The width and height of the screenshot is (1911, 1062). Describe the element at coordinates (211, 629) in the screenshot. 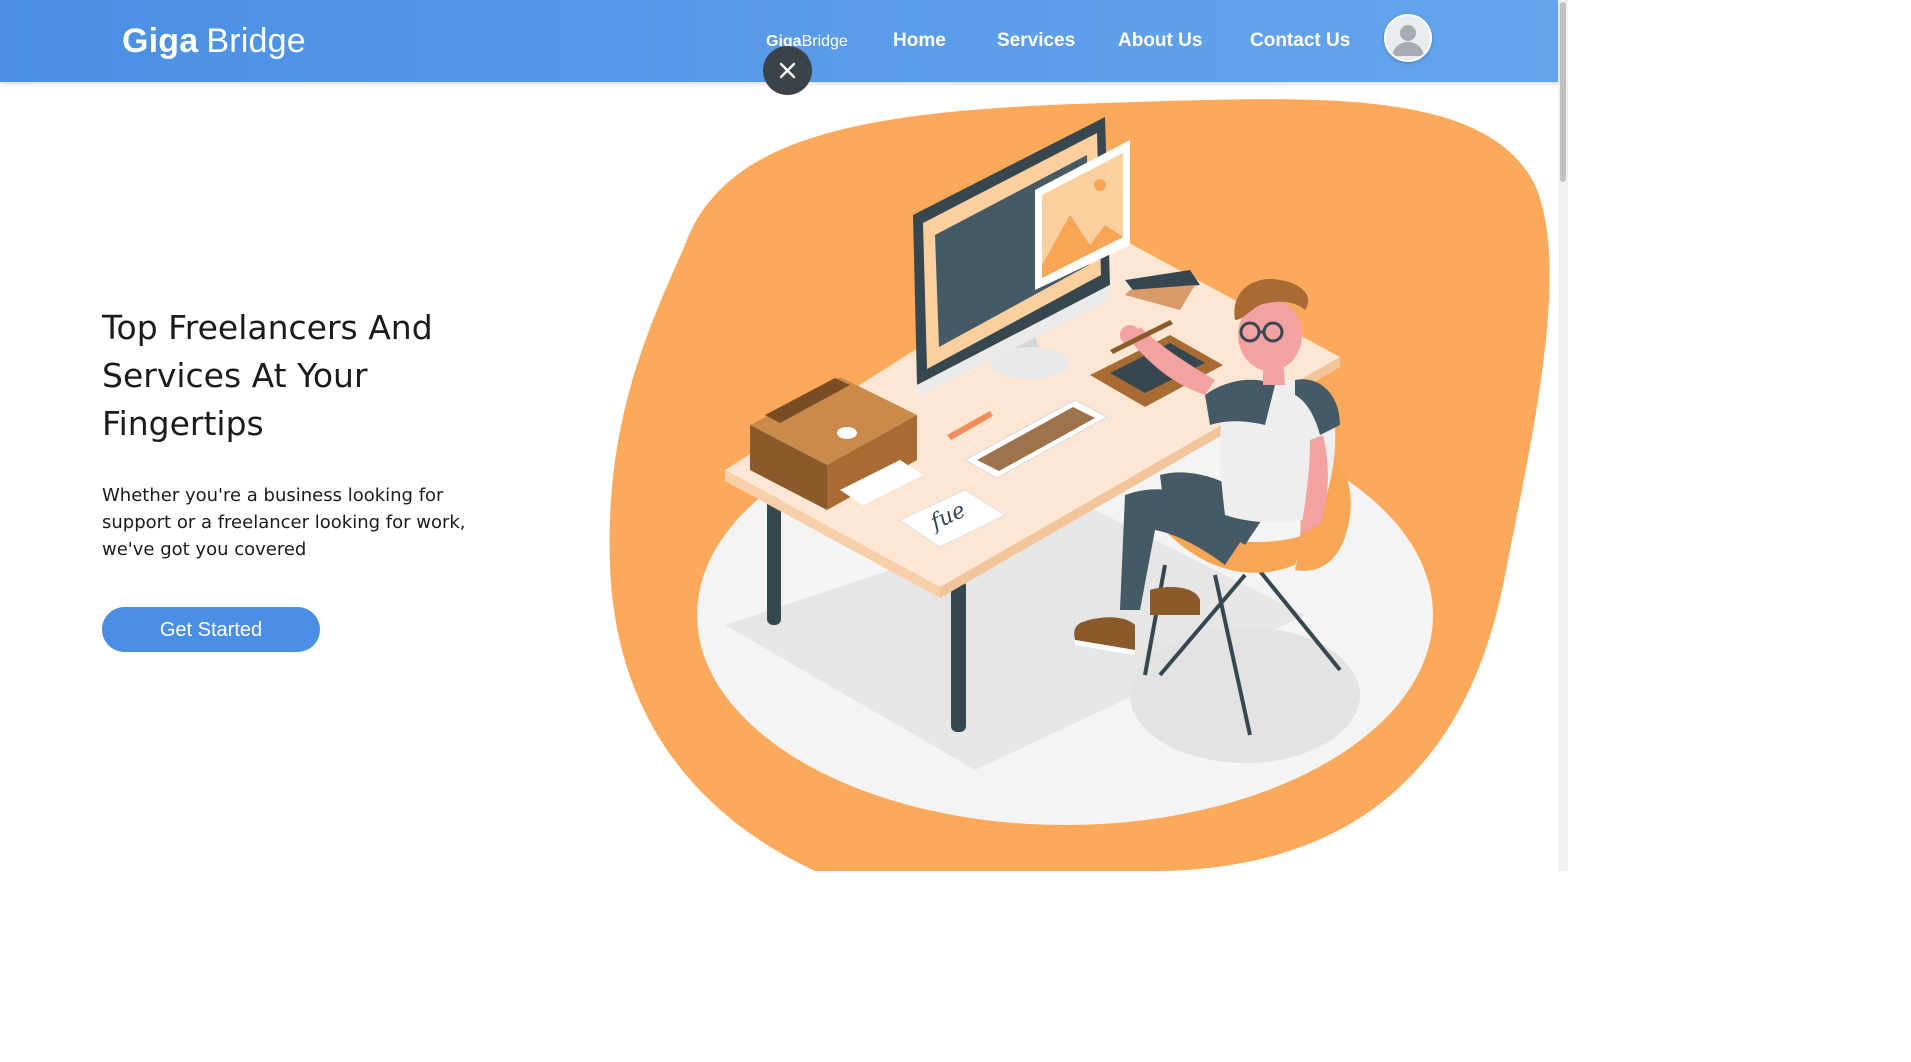

I see `get-started-button: Get Started` at that location.